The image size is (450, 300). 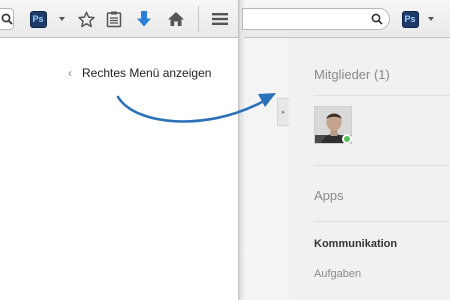 I want to click on app-item-aufgaben: Aufgaben, so click(x=337, y=274).